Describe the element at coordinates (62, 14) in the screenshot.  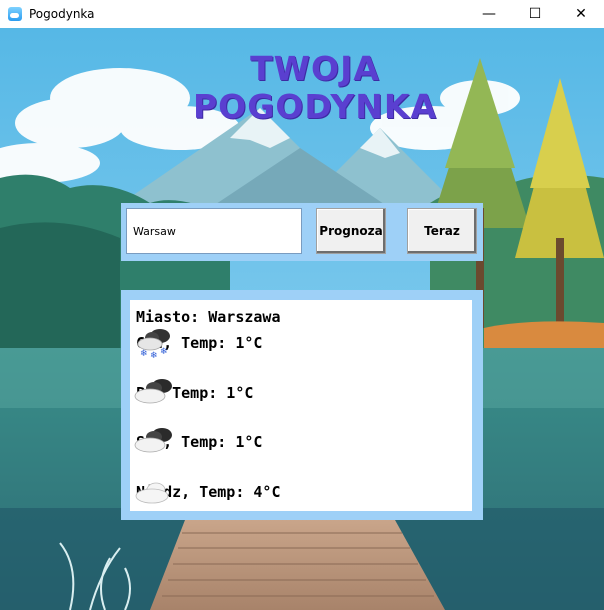
I see `window-title: Pogodynka` at that location.